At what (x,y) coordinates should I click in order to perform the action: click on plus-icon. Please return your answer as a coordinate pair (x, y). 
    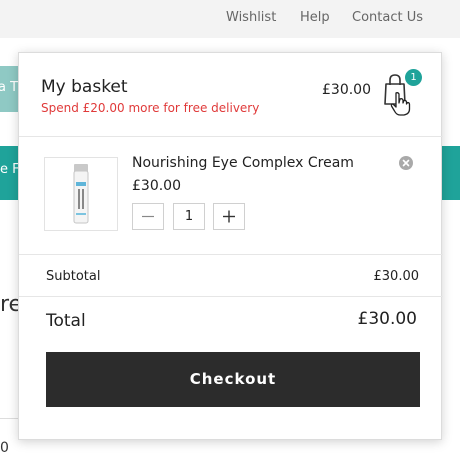
    Looking at the image, I should click on (229, 216).